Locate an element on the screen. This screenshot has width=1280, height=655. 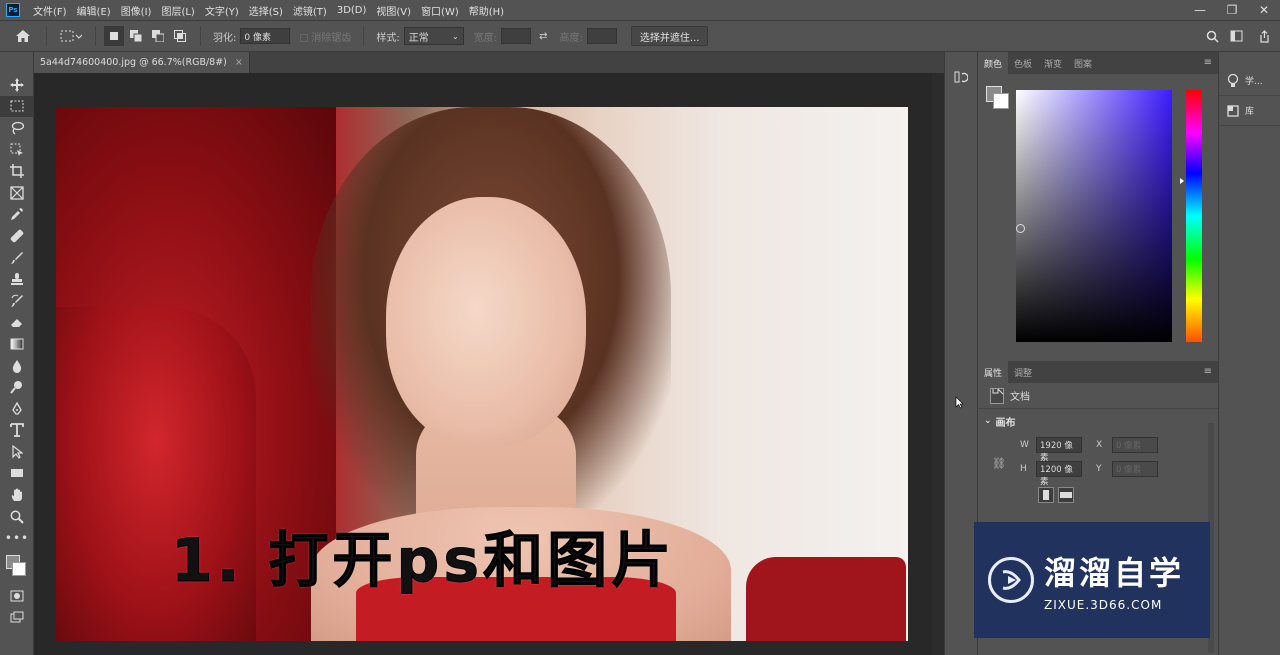
tab-patterns: 图案 is located at coordinates (1083, 63).